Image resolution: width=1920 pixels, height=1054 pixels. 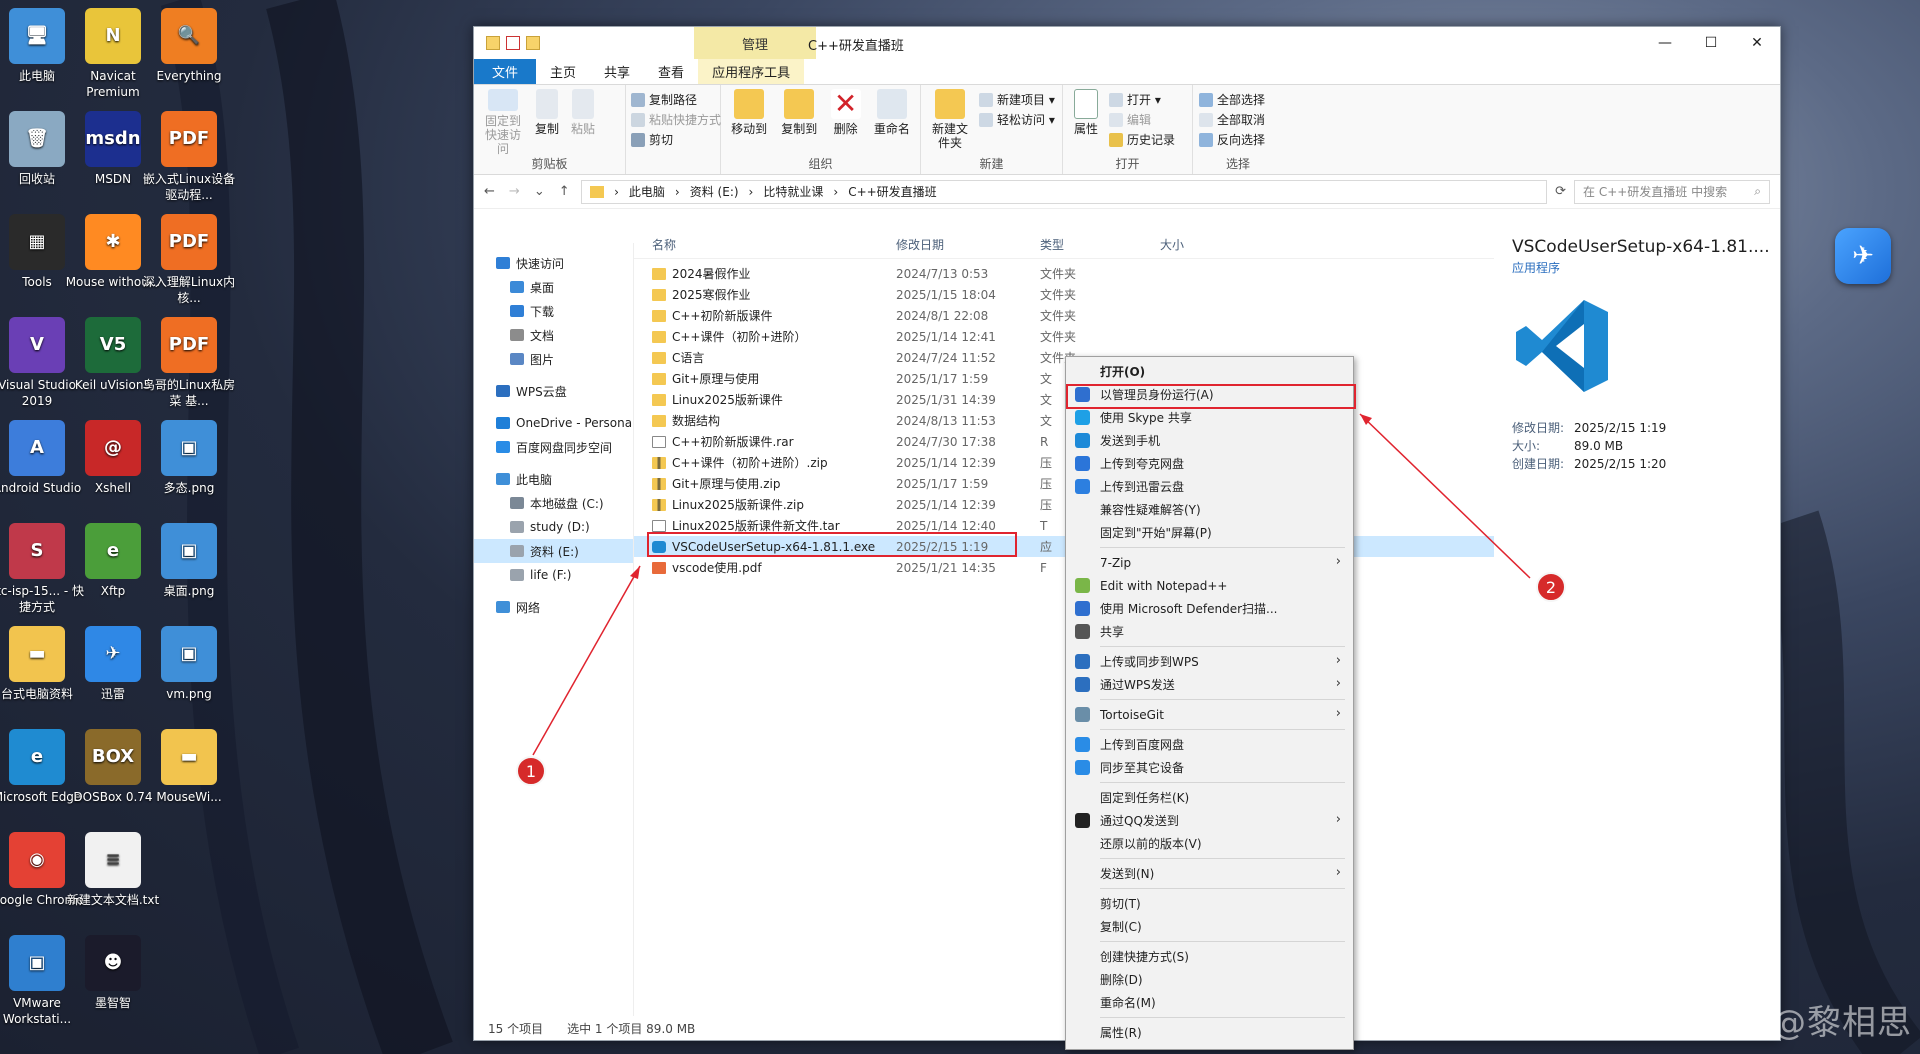 I want to click on column-size: 大小, so click(x=1200, y=244).